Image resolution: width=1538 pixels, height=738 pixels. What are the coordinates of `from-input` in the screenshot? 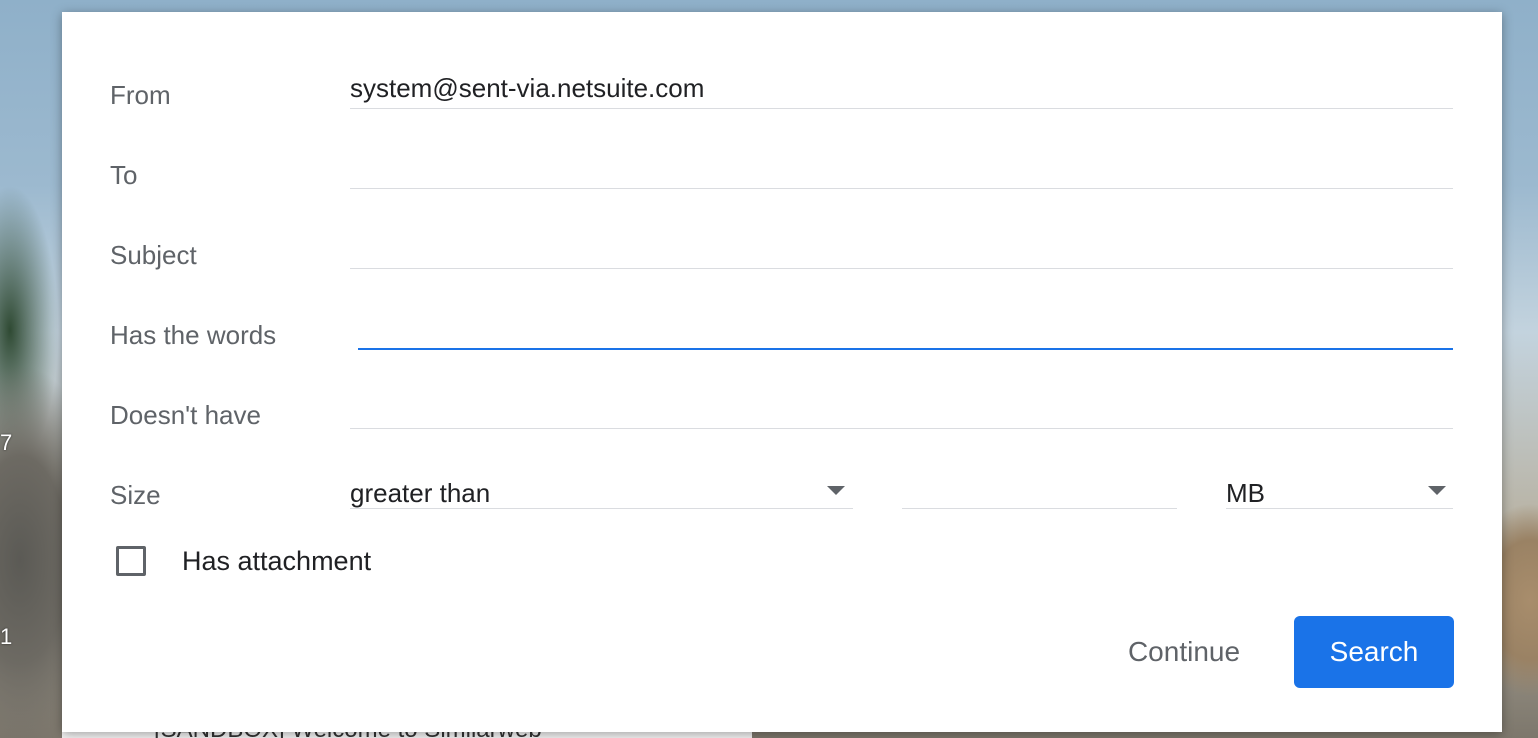 It's located at (901, 88).